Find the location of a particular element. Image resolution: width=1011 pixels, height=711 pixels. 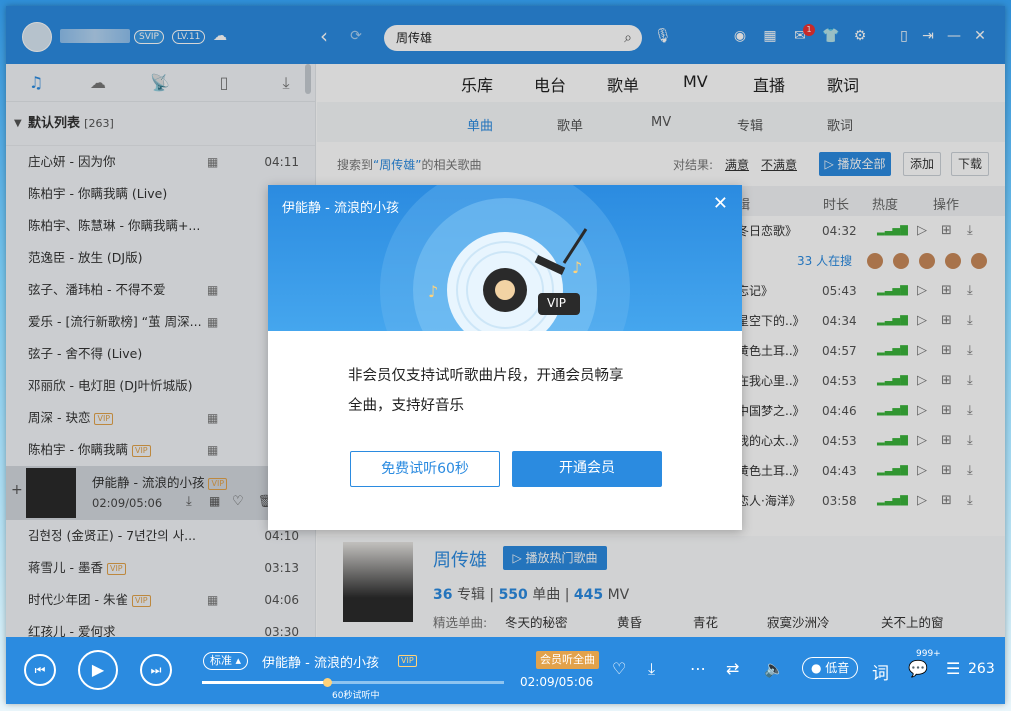

player-time: 02:09/05:06 is located at coordinates (557, 682).